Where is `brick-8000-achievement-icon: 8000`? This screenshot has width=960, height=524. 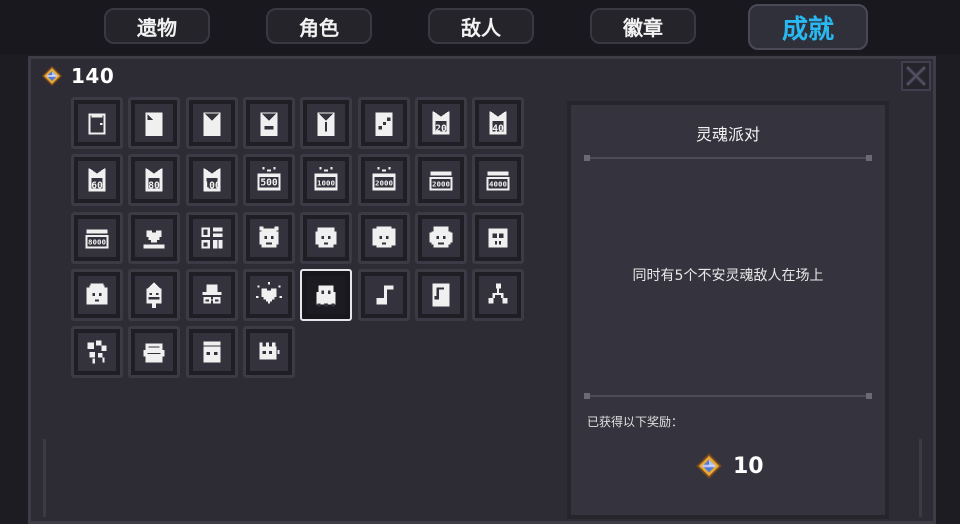
brick-8000-achievement-icon: 8000 is located at coordinates (97, 239).